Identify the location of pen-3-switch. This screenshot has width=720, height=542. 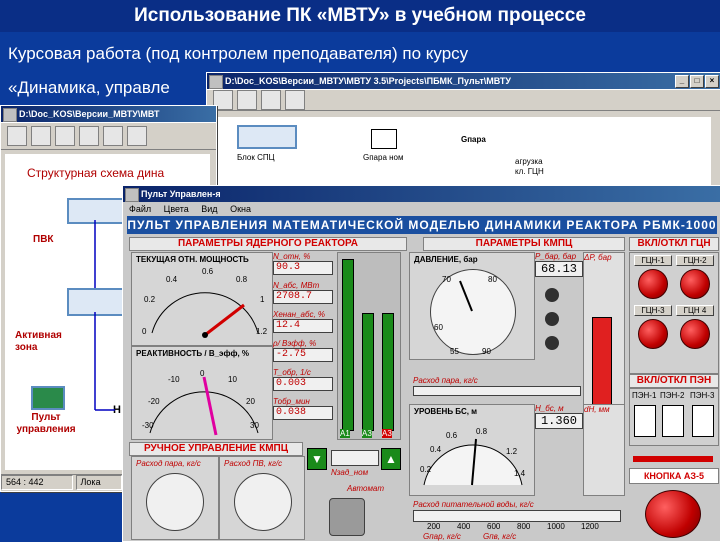
(703, 421).